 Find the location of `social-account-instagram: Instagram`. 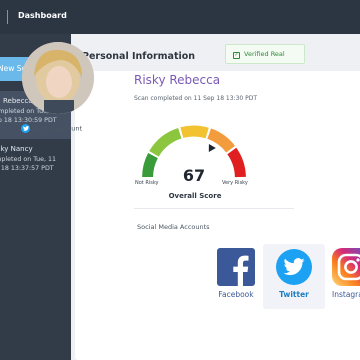

social-account-instagram: Instagram is located at coordinates (340, 276).